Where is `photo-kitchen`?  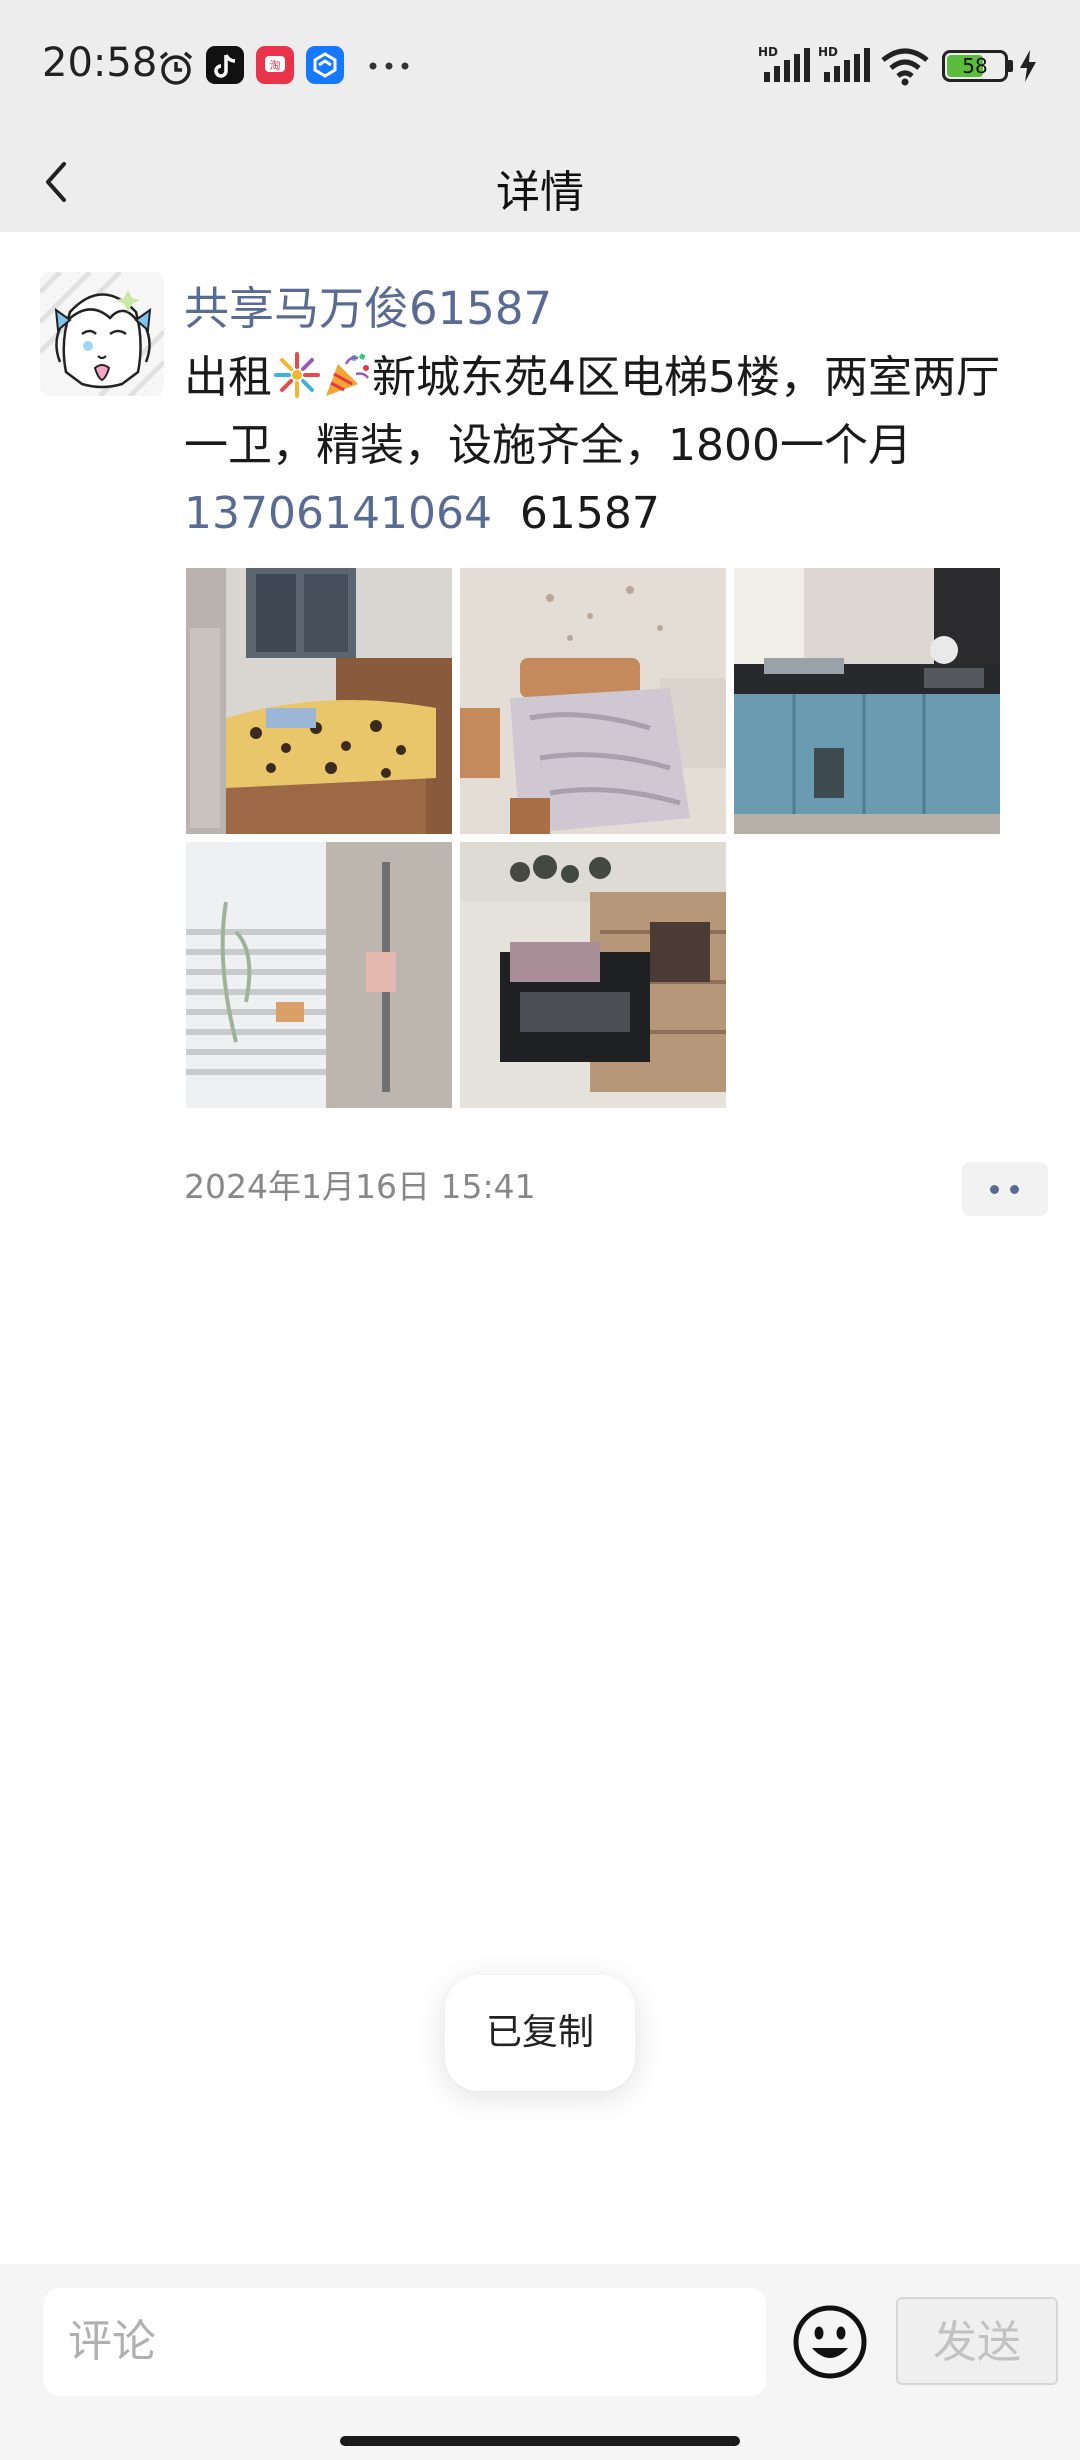
photo-kitchen is located at coordinates (867, 701).